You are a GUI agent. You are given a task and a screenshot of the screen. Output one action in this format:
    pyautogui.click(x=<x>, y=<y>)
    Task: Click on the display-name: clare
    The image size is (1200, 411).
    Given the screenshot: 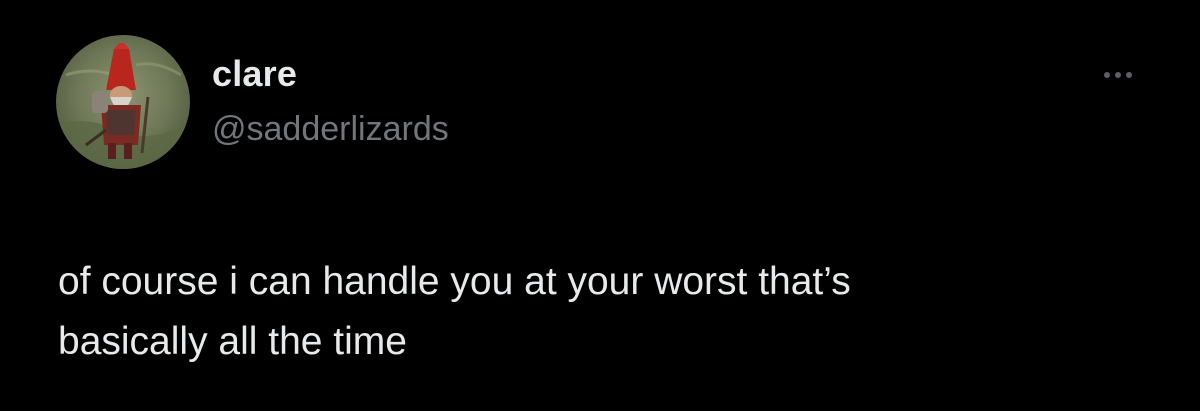 What is the action you would take?
    pyautogui.click(x=254, y=74)
    